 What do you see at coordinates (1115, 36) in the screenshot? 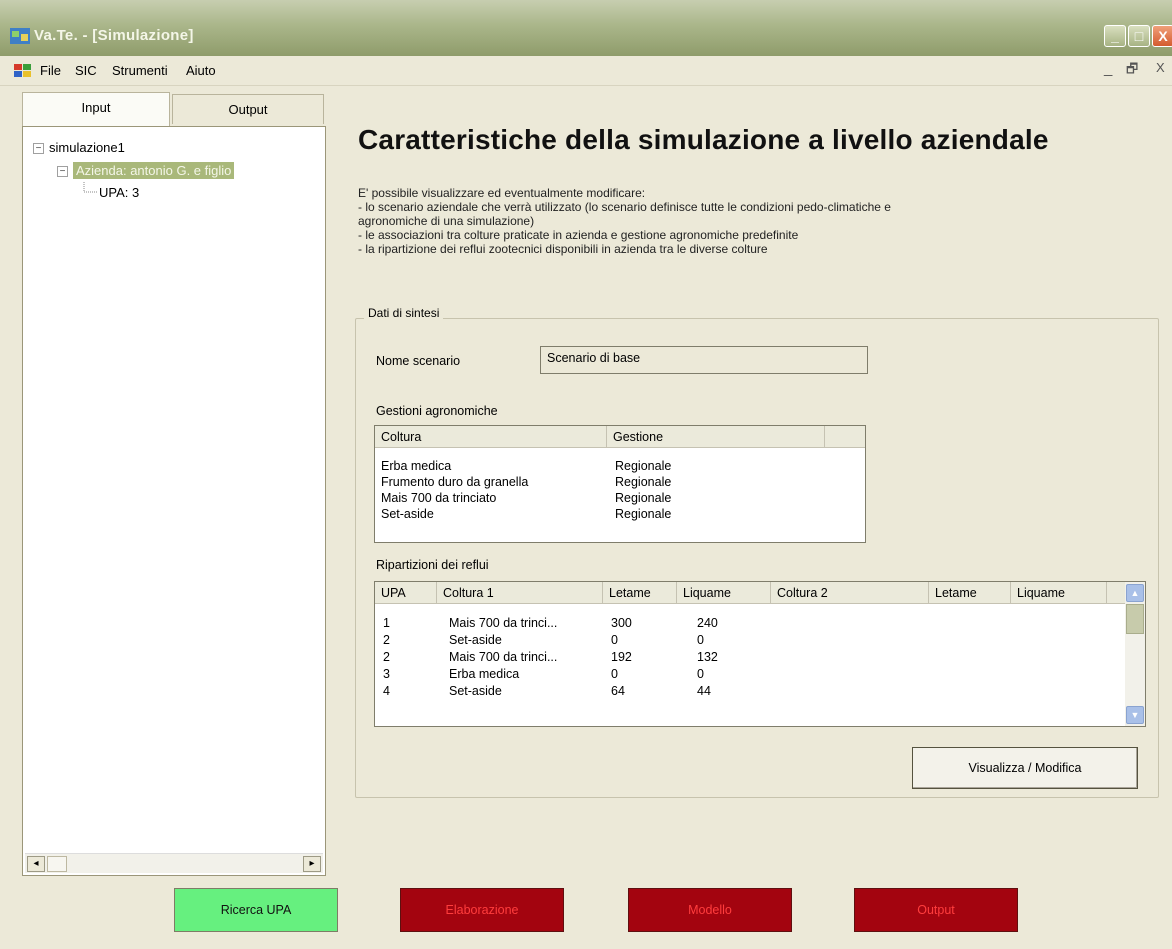
I see `minimize-button: _` at bounding box center [1115, 36].